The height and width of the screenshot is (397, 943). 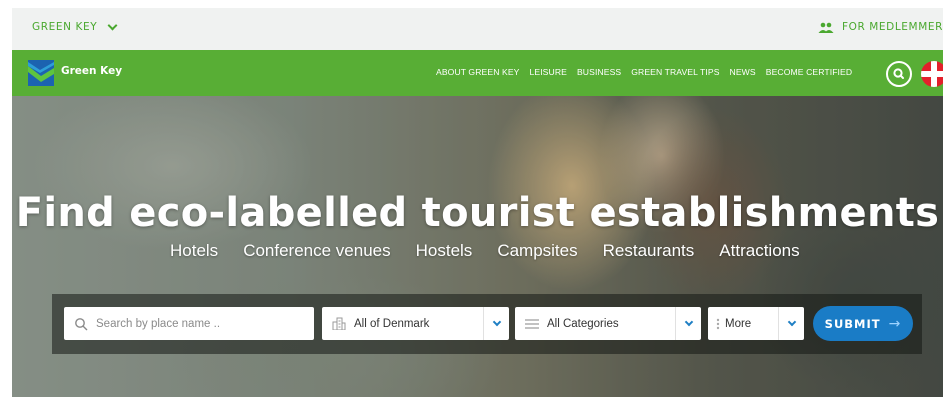 I want to click on members-link: FOR MEDLEMMER, so click(x=880, y=27).